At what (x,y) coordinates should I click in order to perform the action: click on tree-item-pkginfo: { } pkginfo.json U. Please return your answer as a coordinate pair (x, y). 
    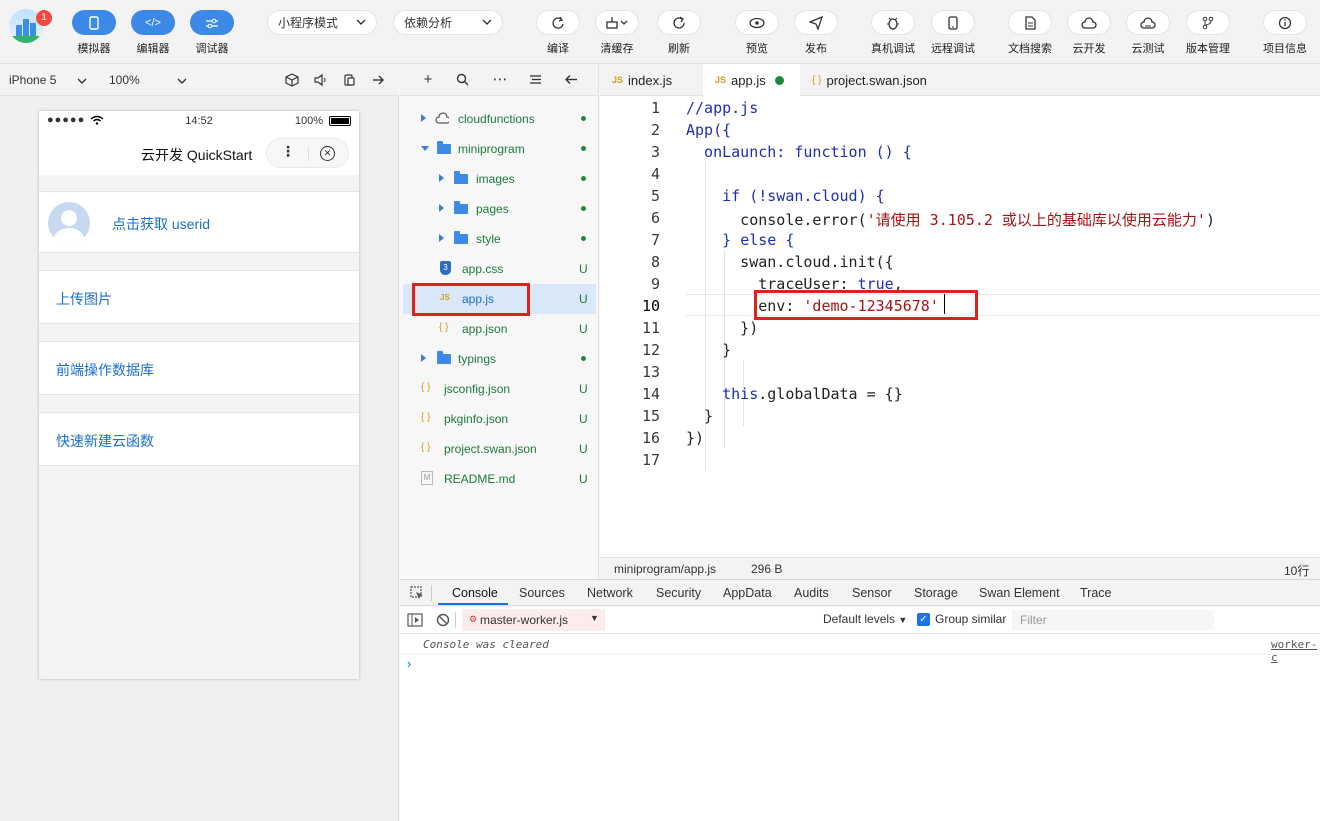
    Looking at the image, I should click on (499, 419).